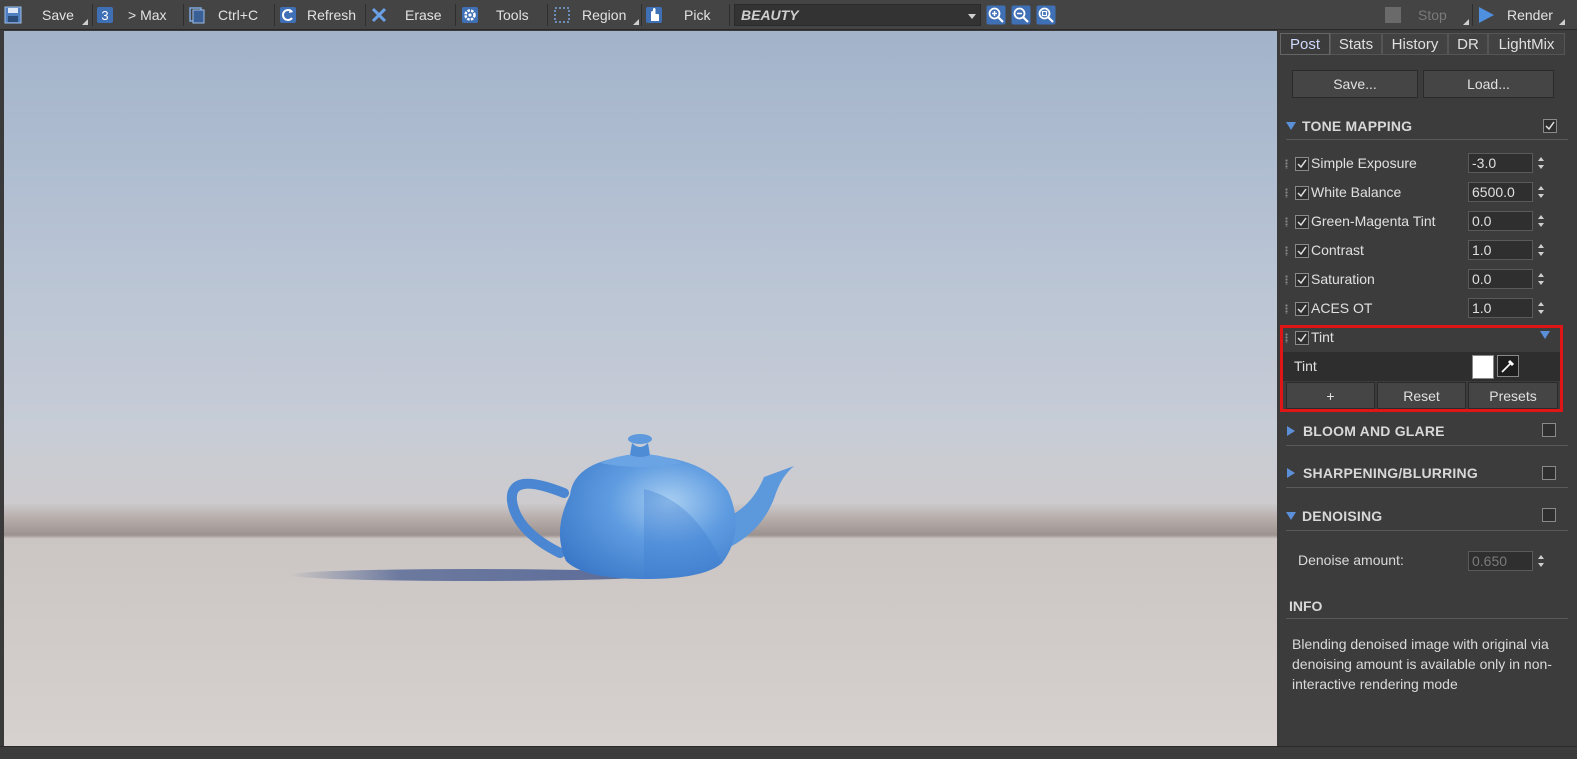 This screenshot has height=759, width=1577. Describe the element at coordinates (1356, 44) in the screenshot. I see `tab-stats: Stats` at that location.